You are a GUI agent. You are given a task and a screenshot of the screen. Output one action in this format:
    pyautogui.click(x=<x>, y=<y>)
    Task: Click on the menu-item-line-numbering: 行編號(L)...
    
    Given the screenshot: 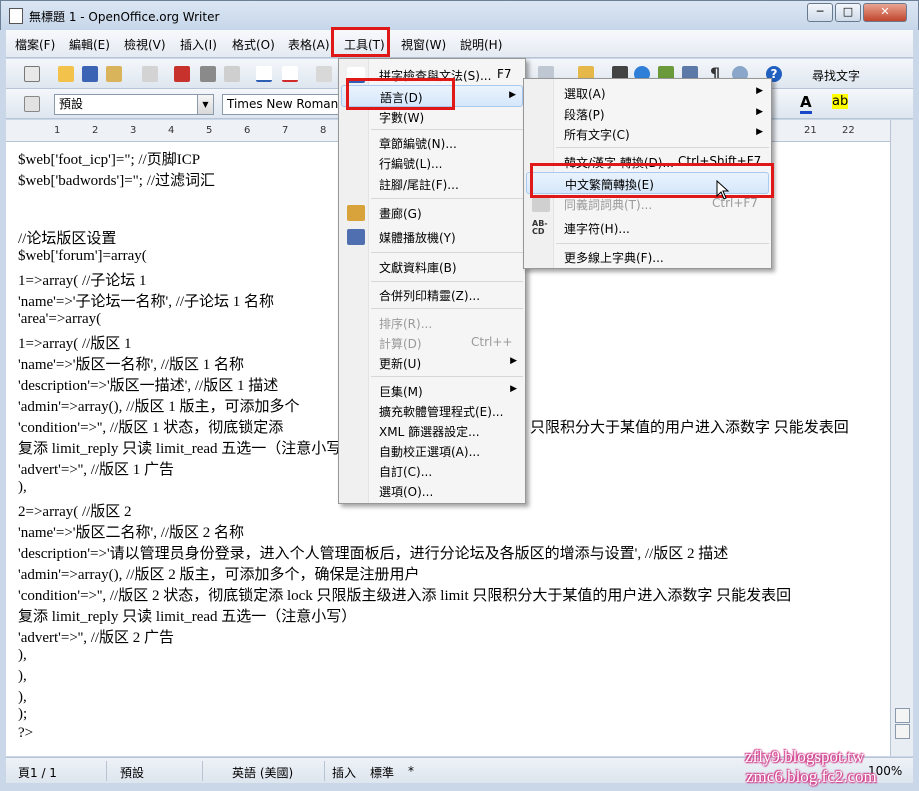 What is the action you would take?
    pyautogui.click(x=432, y=163)
    